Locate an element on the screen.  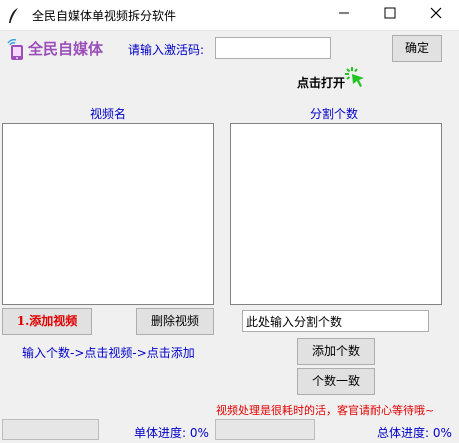
uniform-count-button: 个数一致 is located at coordinates (336, 381).